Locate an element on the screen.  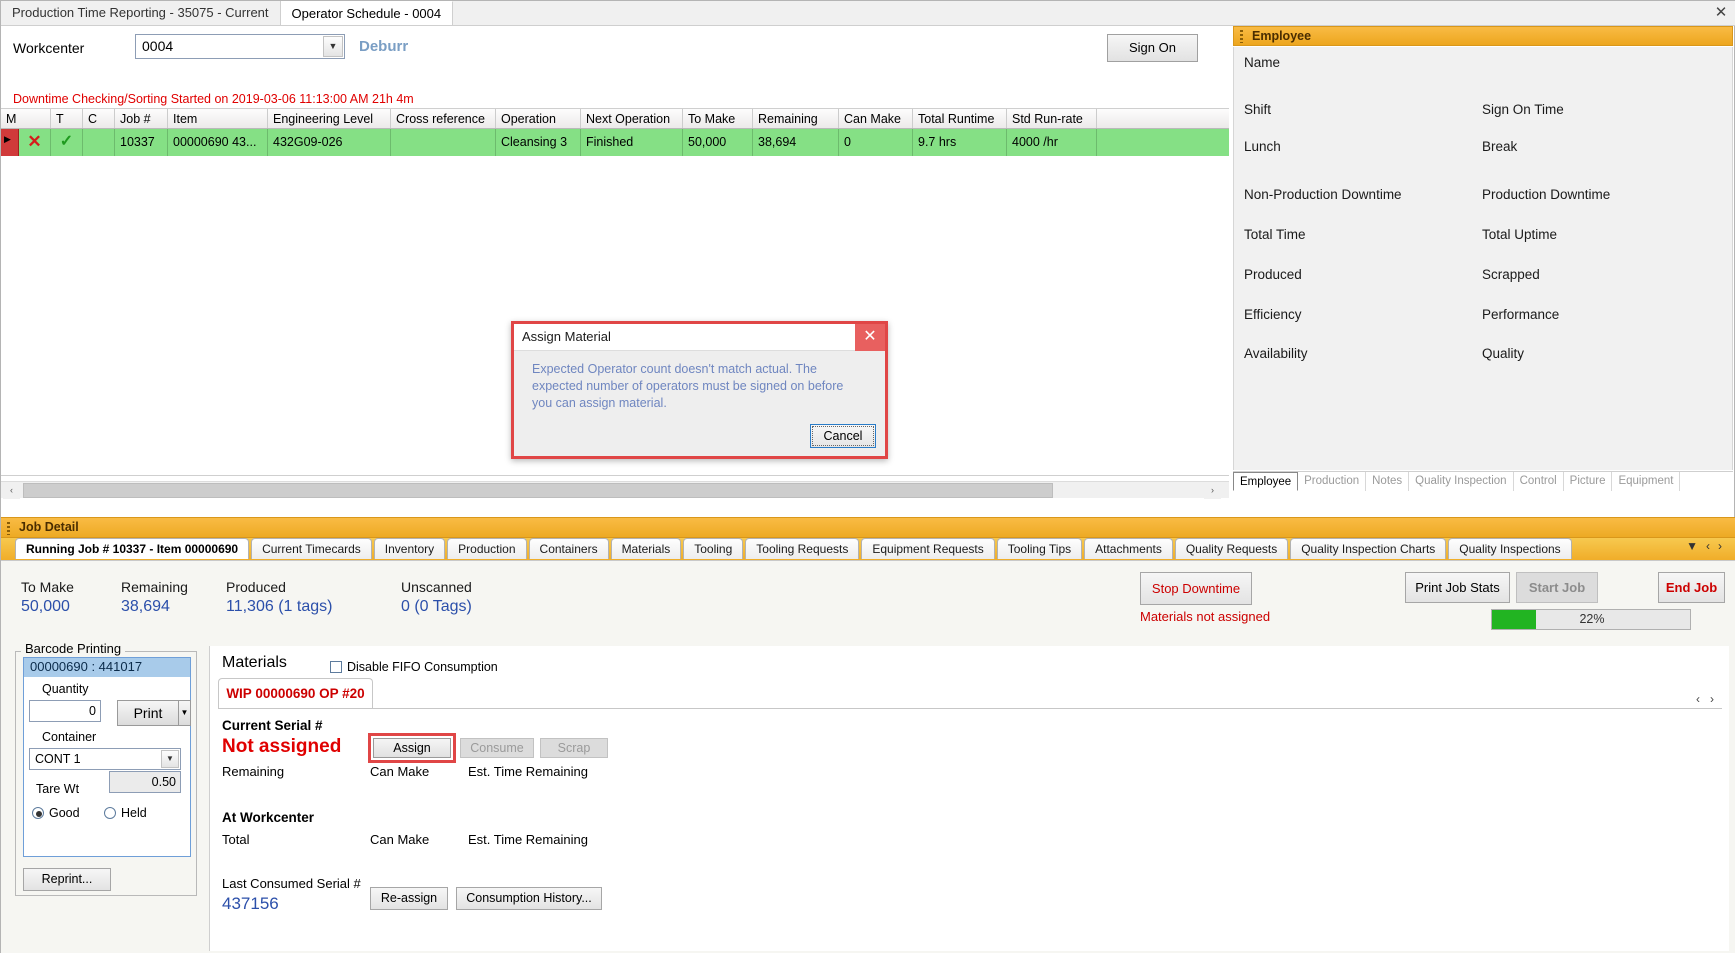
scroll-right-icon: › is located at coordinates (1212, 490).